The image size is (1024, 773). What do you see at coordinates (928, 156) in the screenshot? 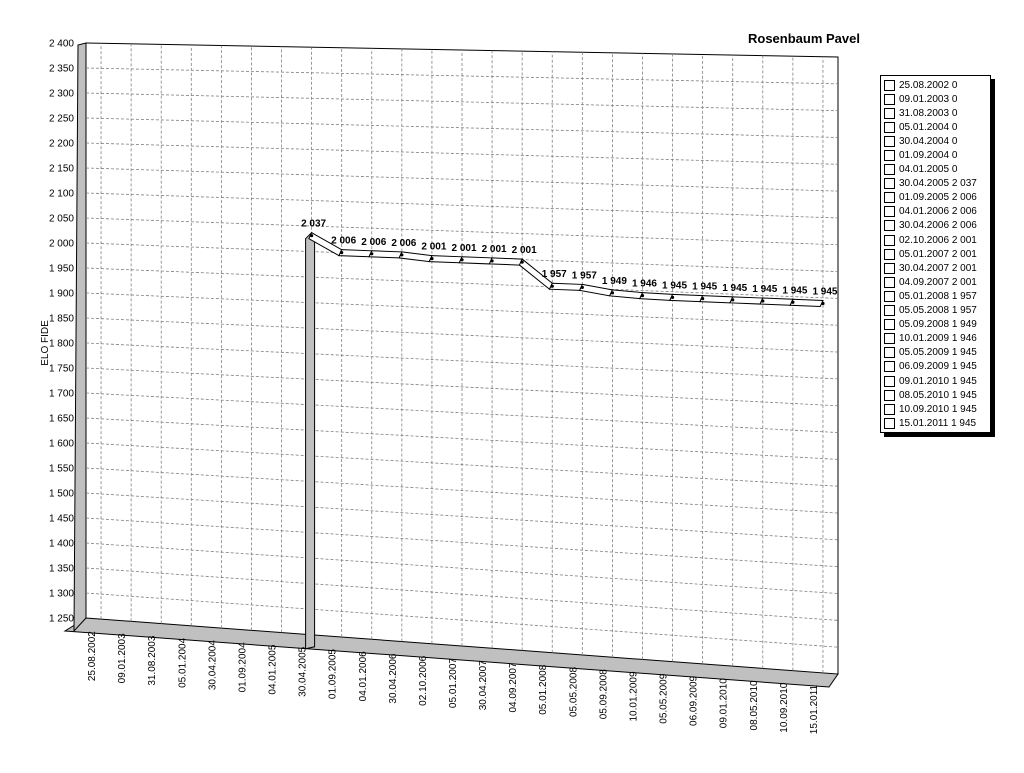
I see `legend-label: 01.09.2004 0` at bounding box center [928, 156].